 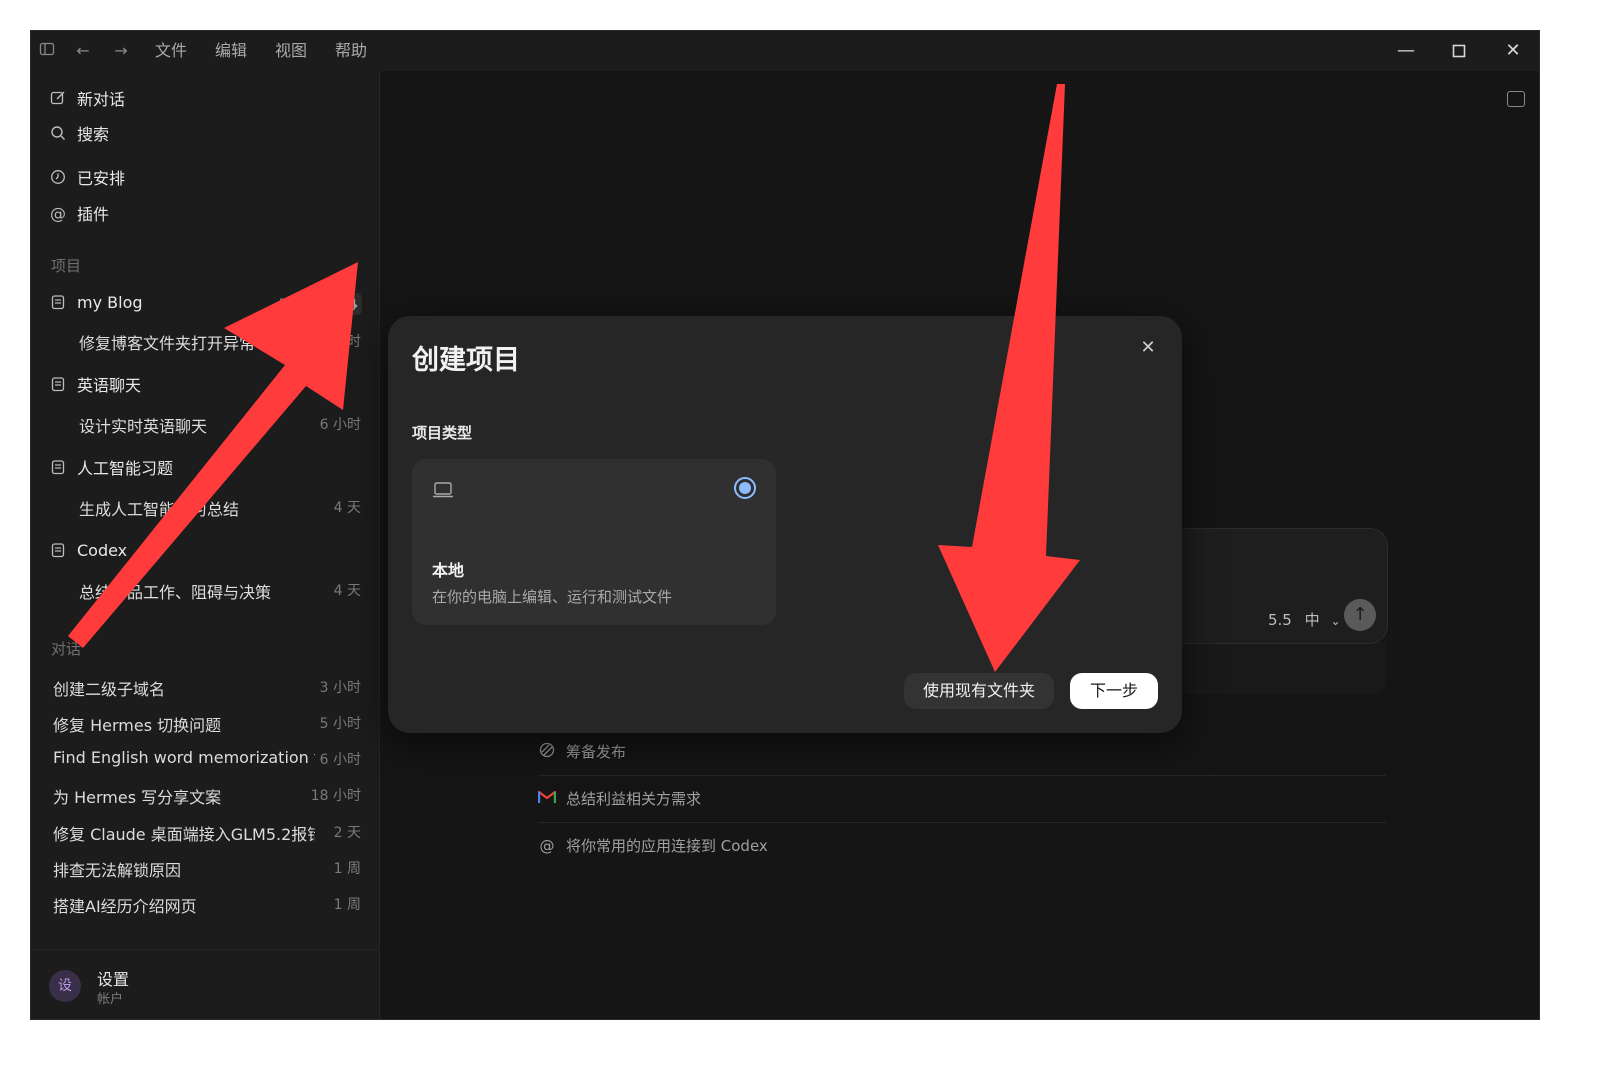 What do you see at coordinates (634, 799) in the screenshot?
I see `suggestion-label: 总结利益相关方需求` at bounding box center [634, 799].